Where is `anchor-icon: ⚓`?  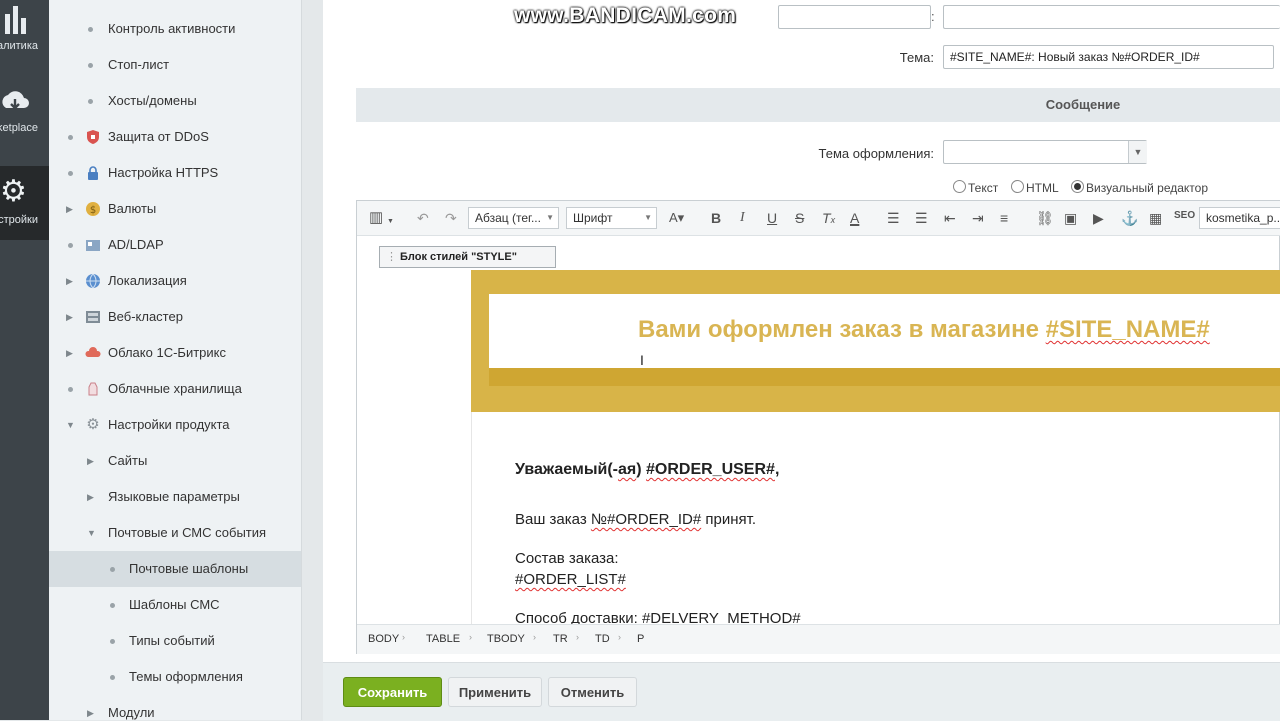 anchor-icon: ⚓ is located at coordinates (1129, 218).